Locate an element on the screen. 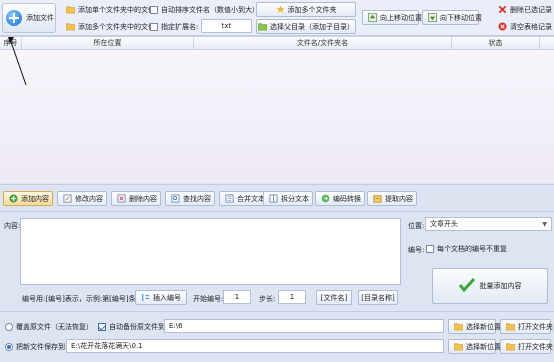 This screenshot has width=554, height=362. add-single-folder-files-label: 添加单个文件夹中的文件 is located at coordinates (116, 9).